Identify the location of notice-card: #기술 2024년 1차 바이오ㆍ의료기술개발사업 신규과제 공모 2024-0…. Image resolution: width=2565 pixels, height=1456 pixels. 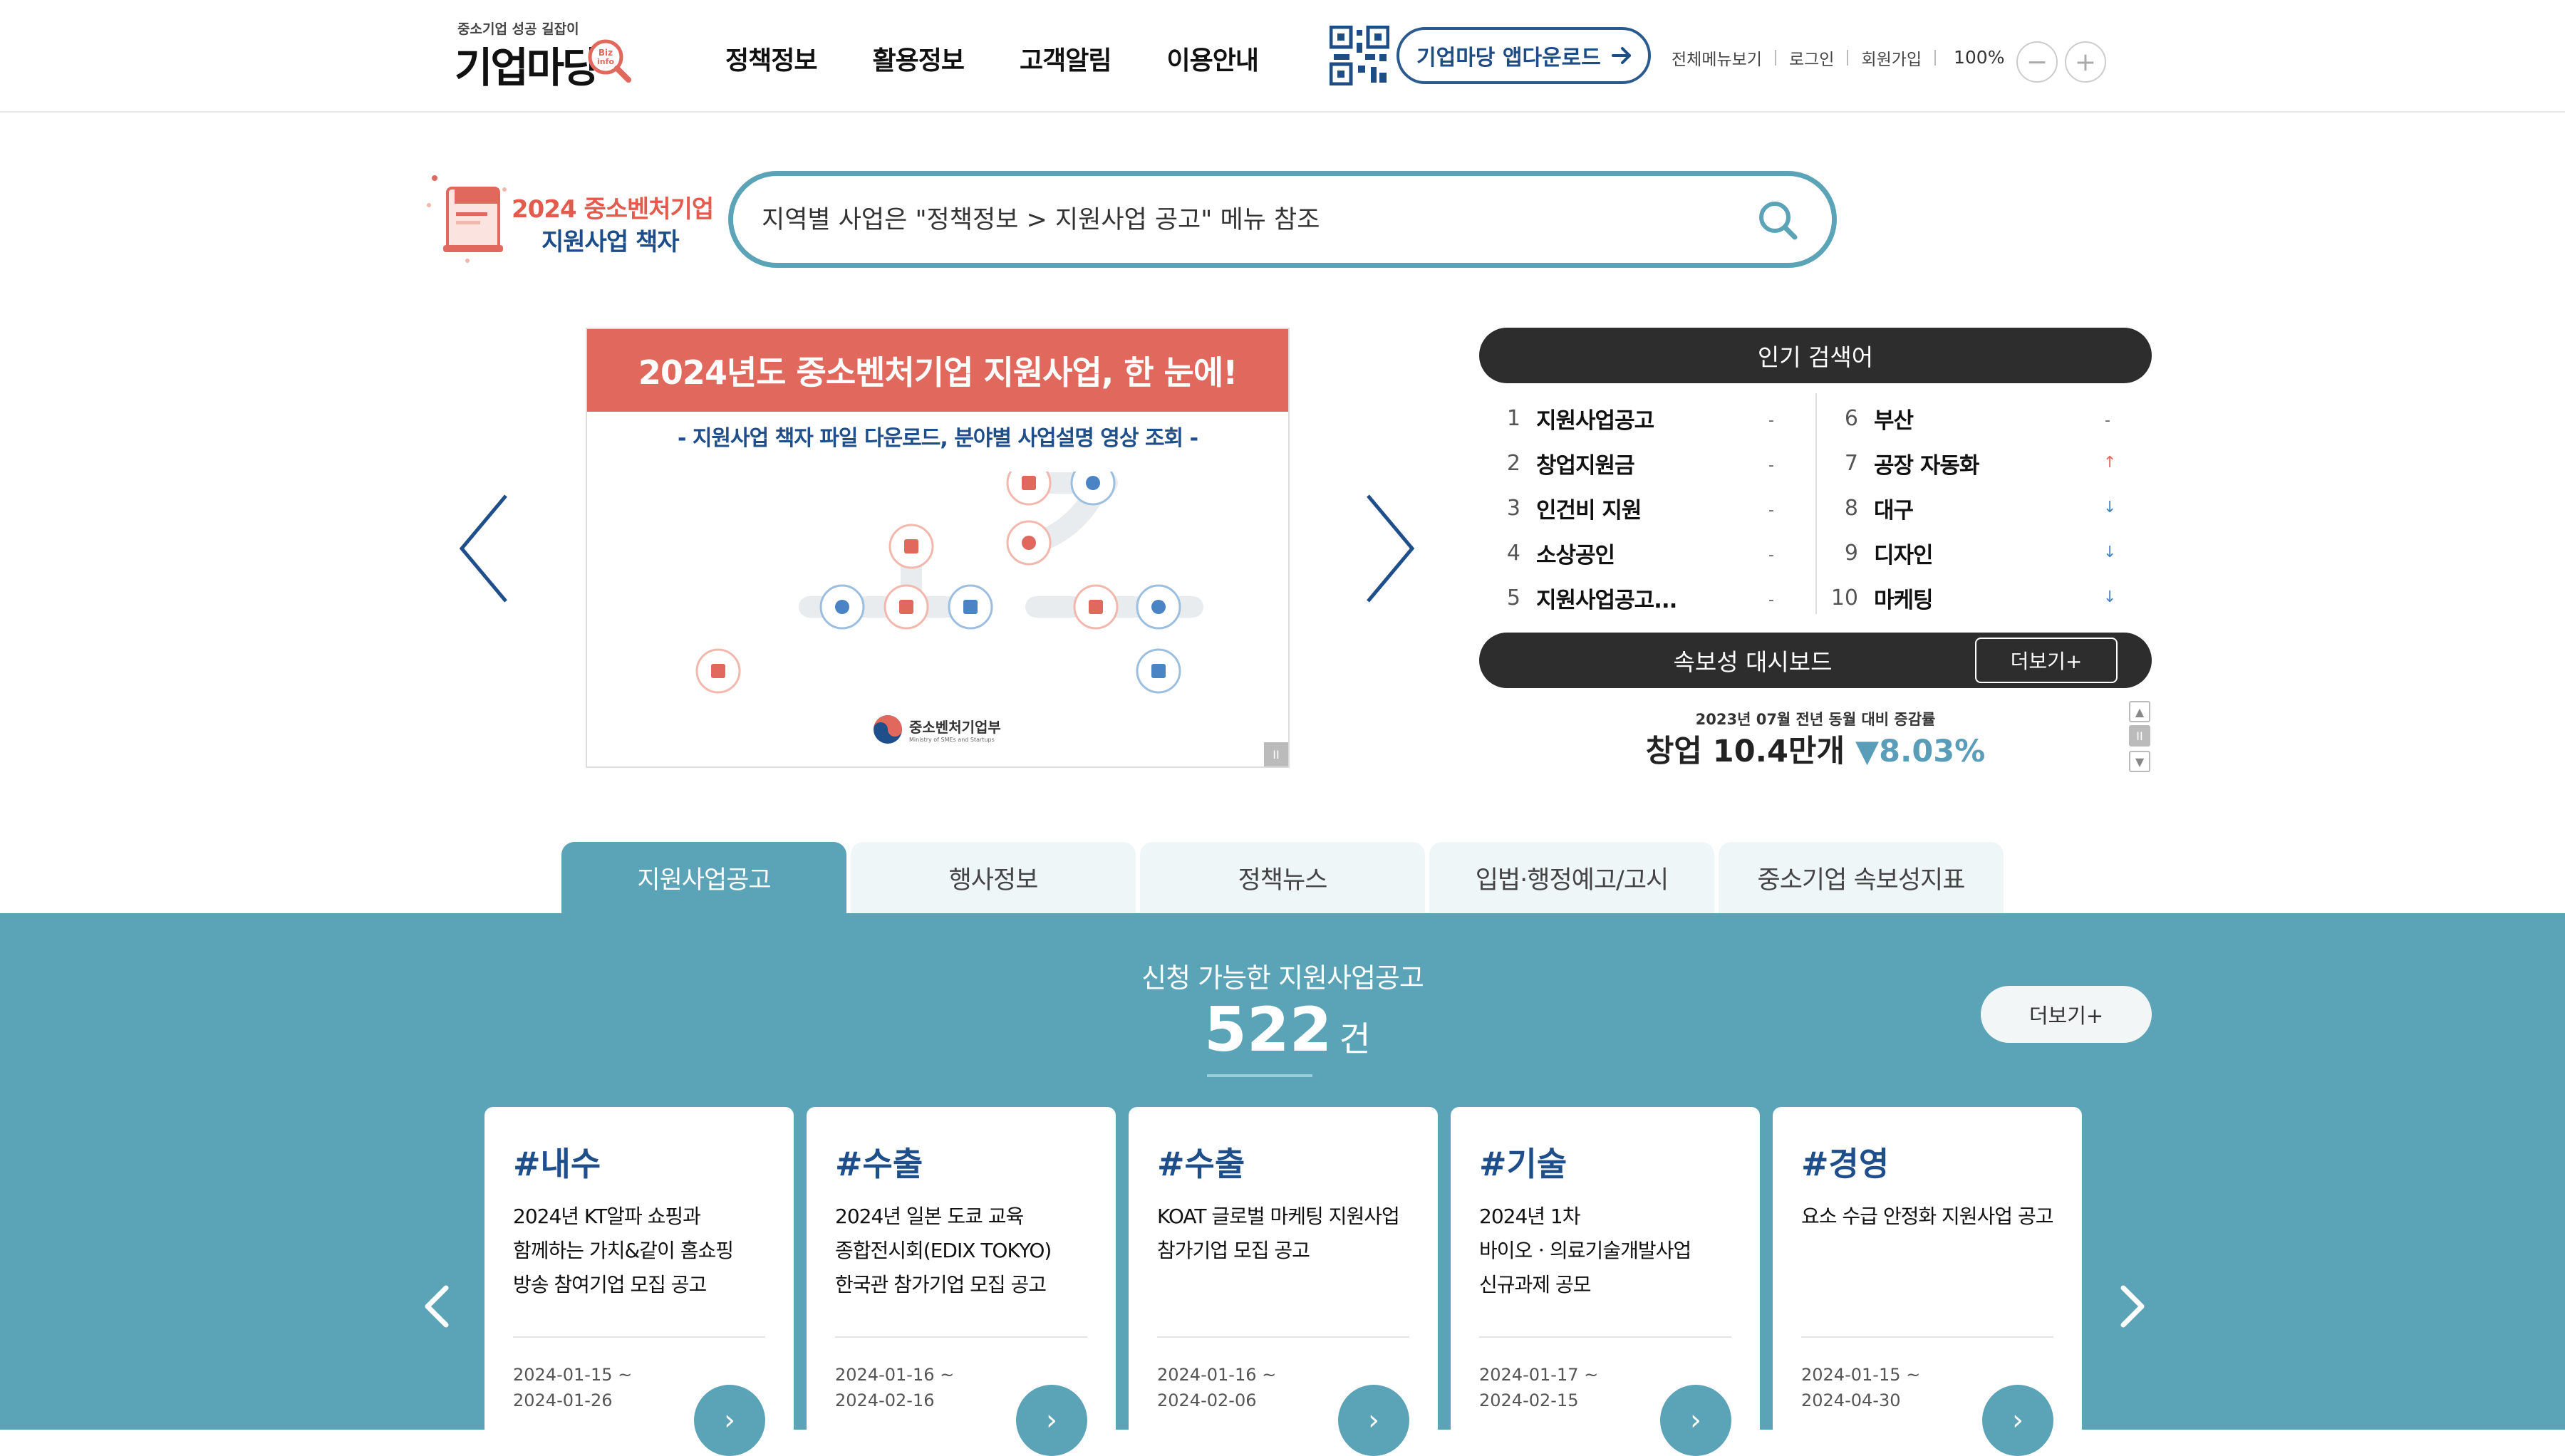
(1605, 1281).